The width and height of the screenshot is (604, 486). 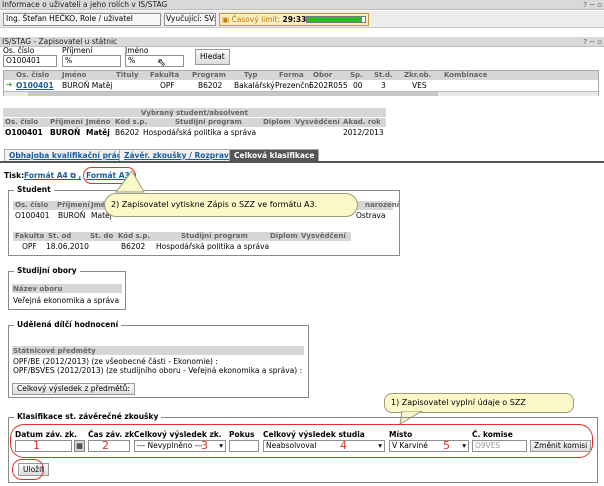 I want to click on results-header-os-cislo: Os. číslo, so click(x=32, y=75).